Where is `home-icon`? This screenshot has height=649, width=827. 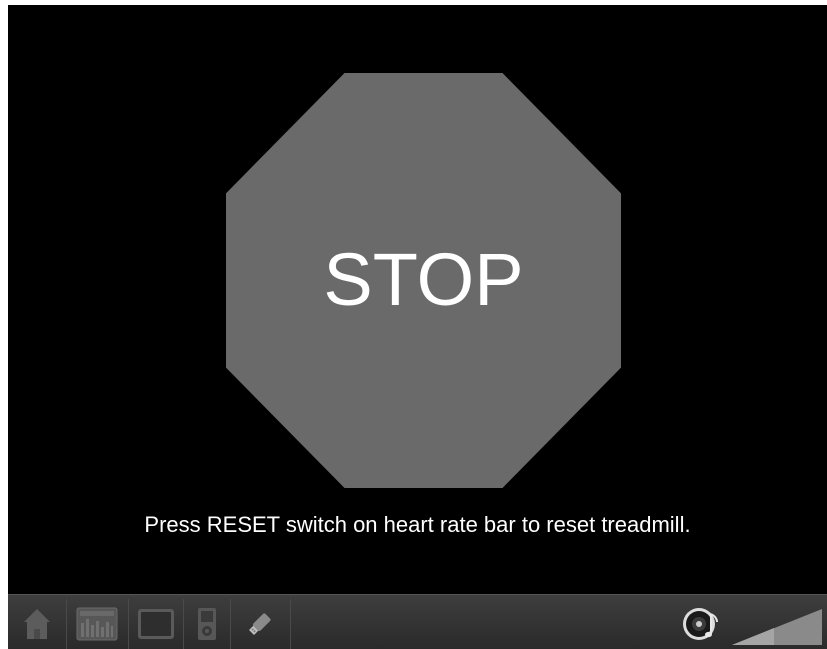 home-icon is located at coordinates (37, 624).